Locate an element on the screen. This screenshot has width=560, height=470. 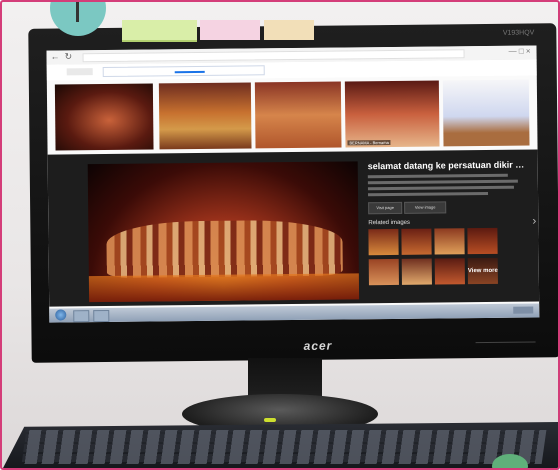
view-image-button: View image is located at coordinates (425, 207).